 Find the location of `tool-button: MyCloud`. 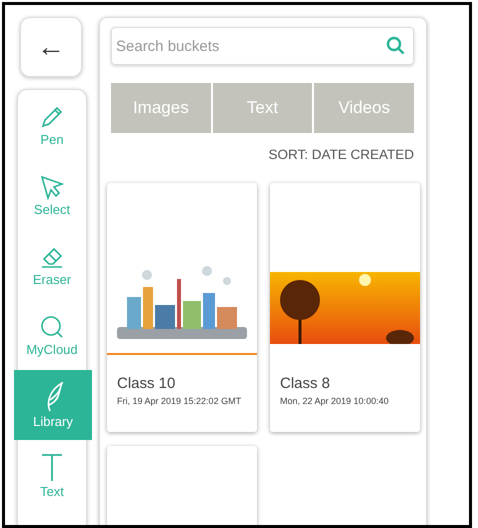

tool-button: MyCloud is located at coordinates (52, 335).